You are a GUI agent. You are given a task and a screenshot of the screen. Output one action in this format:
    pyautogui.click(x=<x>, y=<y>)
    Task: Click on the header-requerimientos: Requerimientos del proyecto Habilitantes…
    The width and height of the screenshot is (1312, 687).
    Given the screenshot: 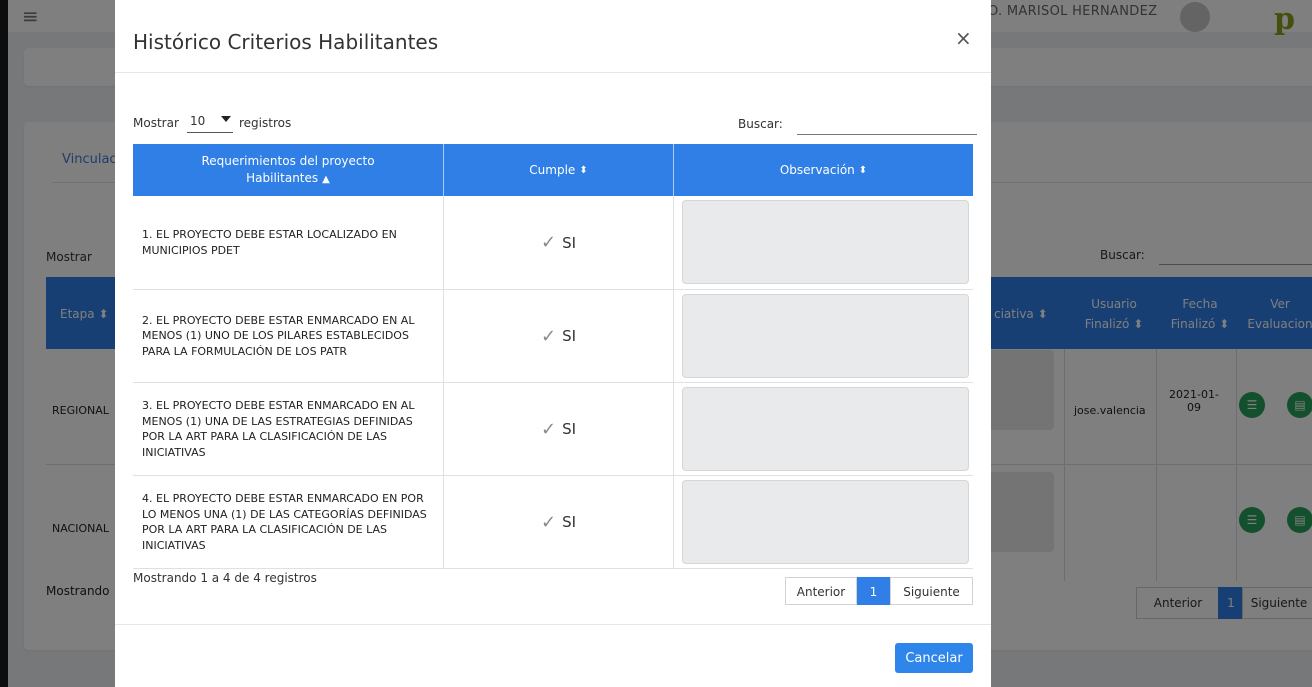 What is the action you would take?
    pyautogui.click(x=288, y=170)
    